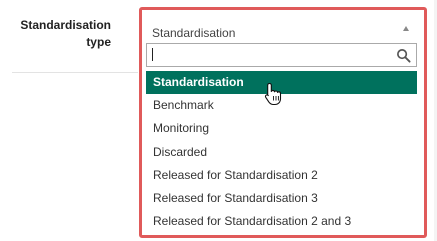  What do you see at coordinates (406, 28) in the screenshot?
I see `caret-up-icon` at bounding box center [406, 28].